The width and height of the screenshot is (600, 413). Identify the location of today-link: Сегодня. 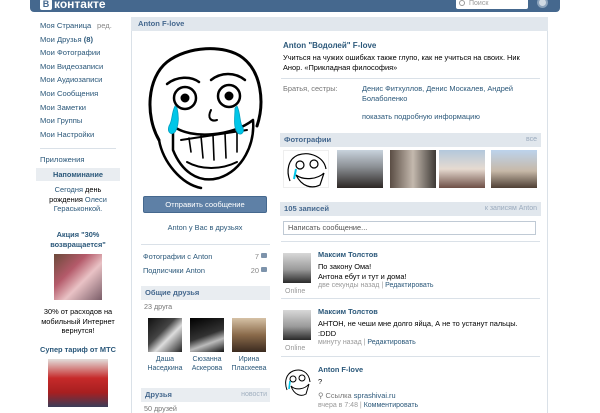
(69, 189).